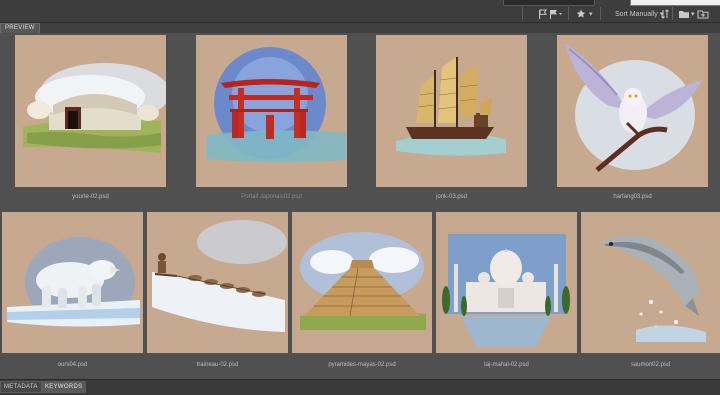  I want to click on tab-metadata: METADATA, so click(21, 387).